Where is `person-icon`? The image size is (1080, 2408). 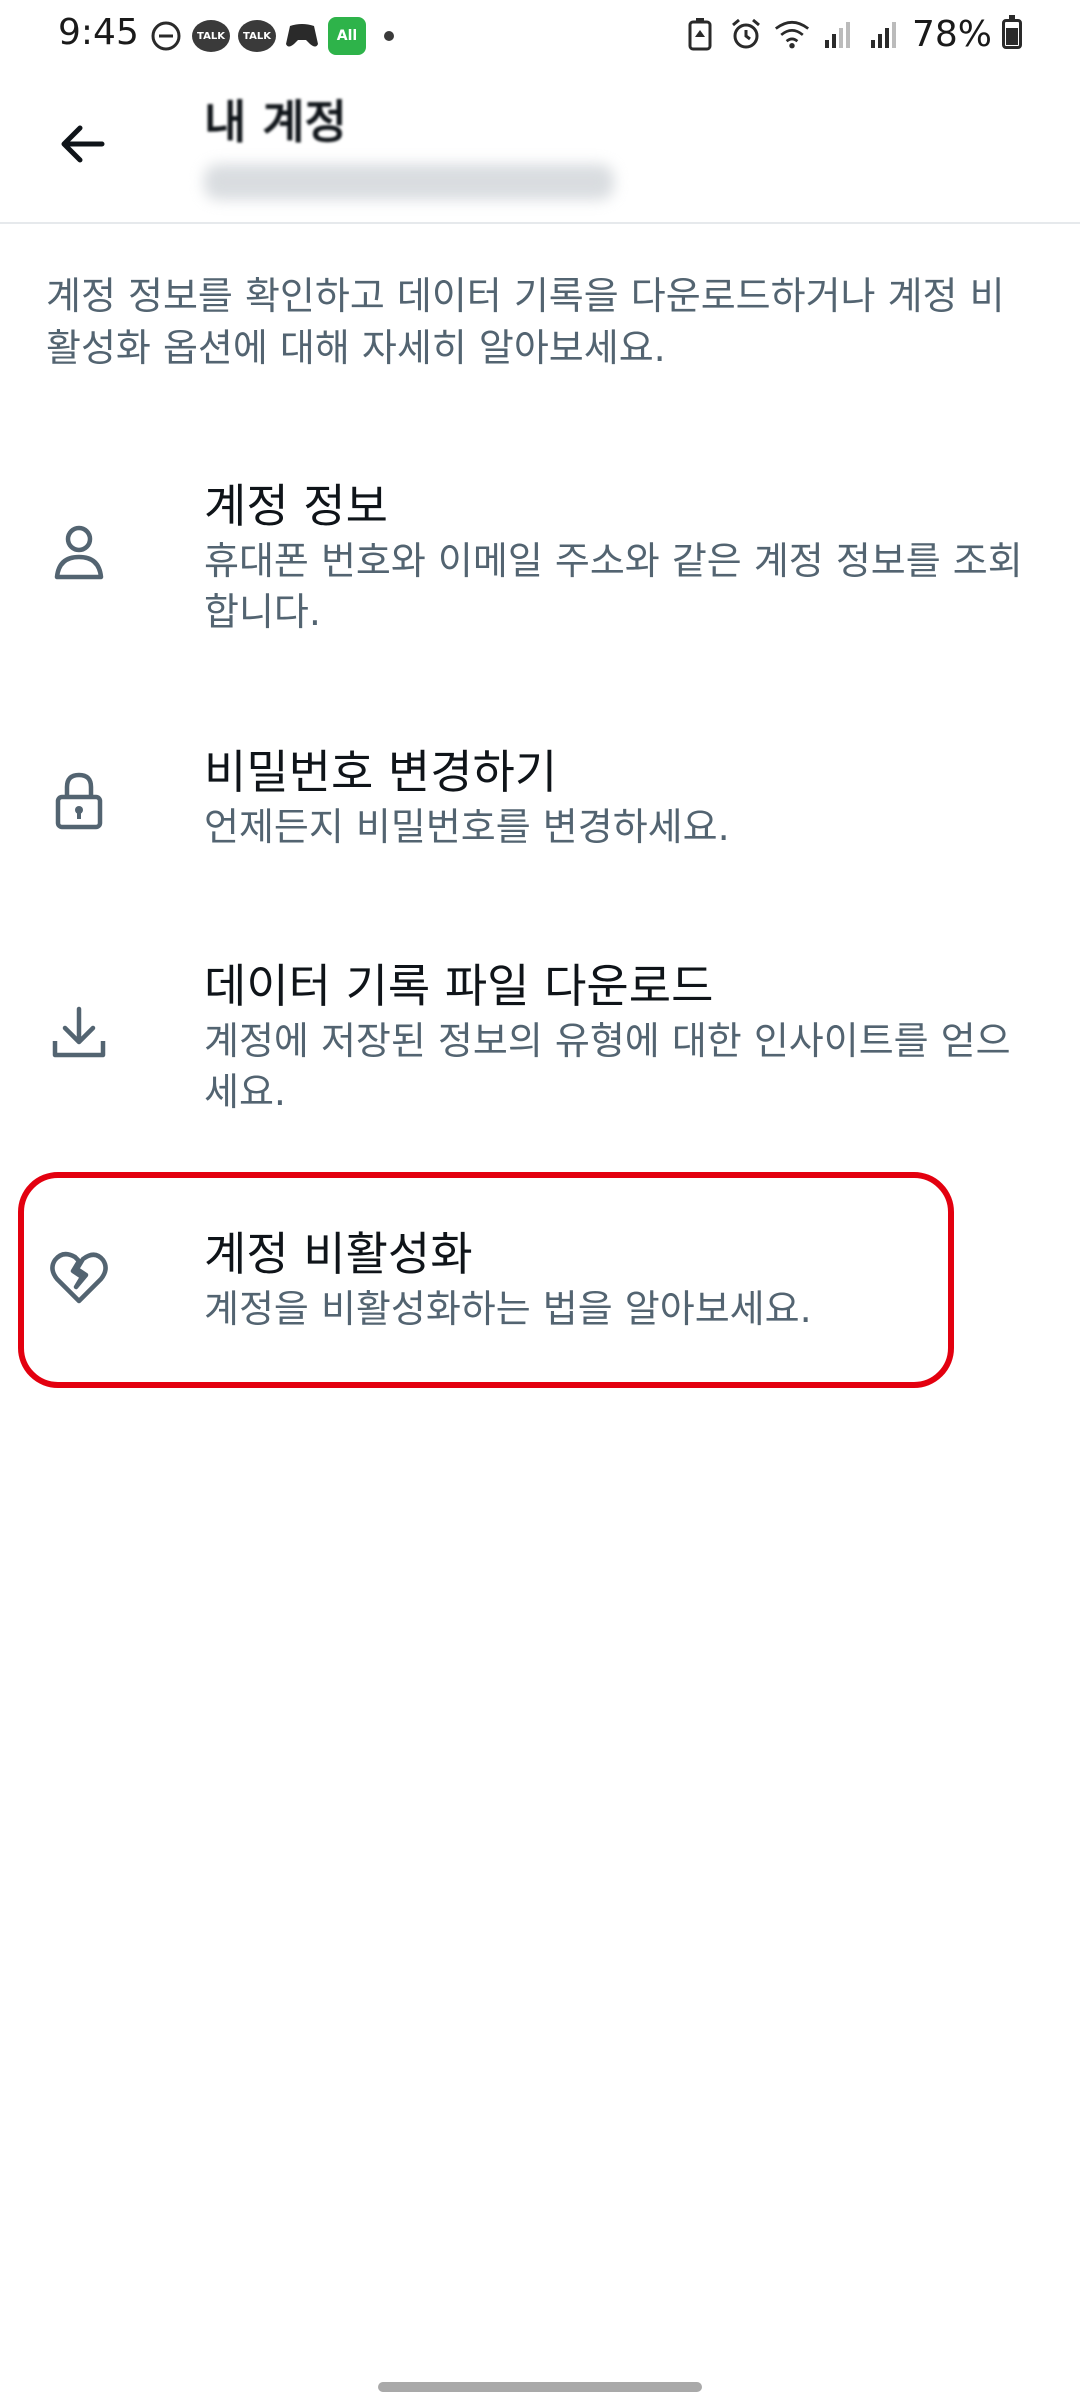 person-icon is located at coordinates (79, 553).